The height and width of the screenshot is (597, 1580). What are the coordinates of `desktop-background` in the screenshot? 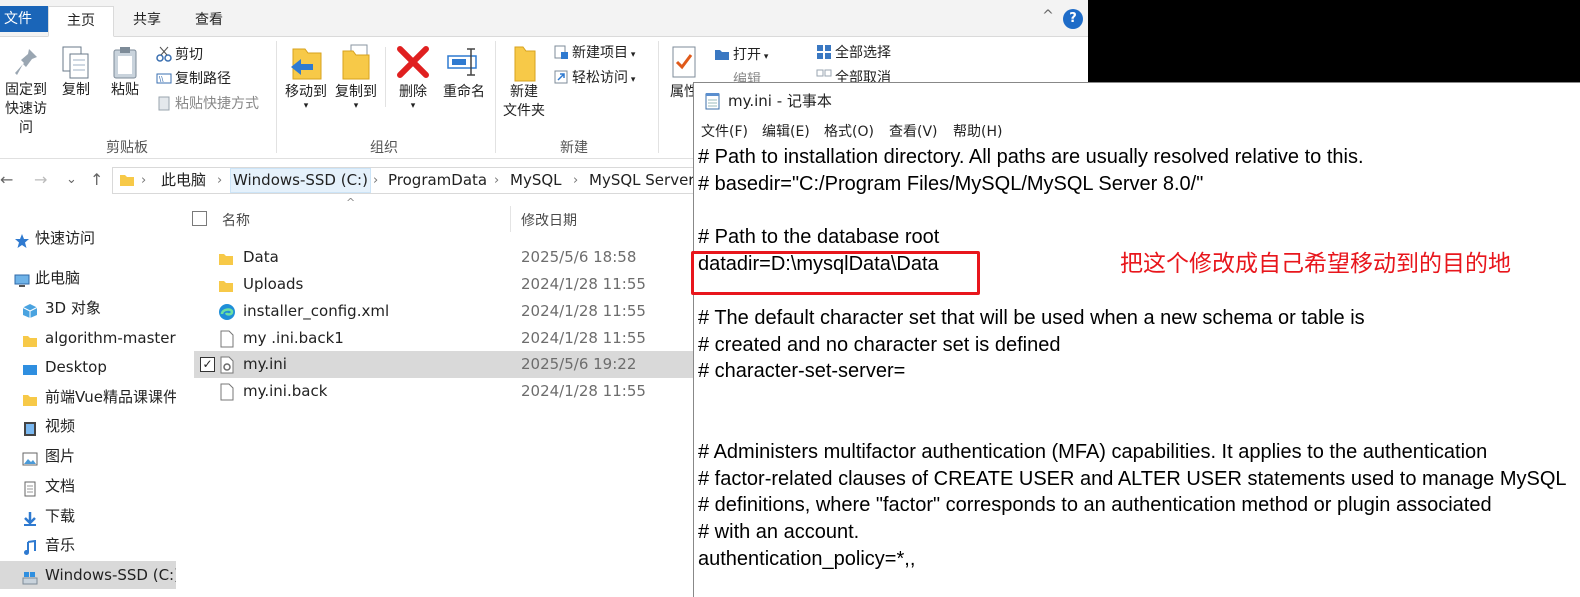 It's located at (1334, 41).